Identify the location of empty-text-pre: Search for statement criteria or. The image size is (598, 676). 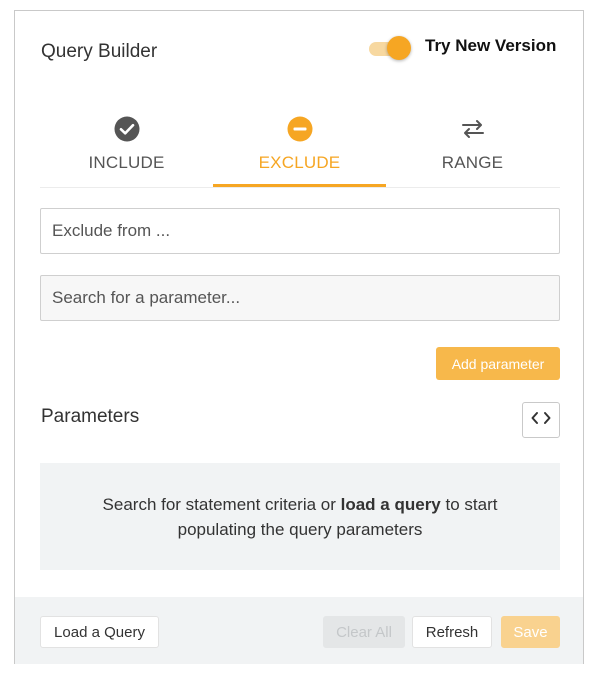
(221, 504).